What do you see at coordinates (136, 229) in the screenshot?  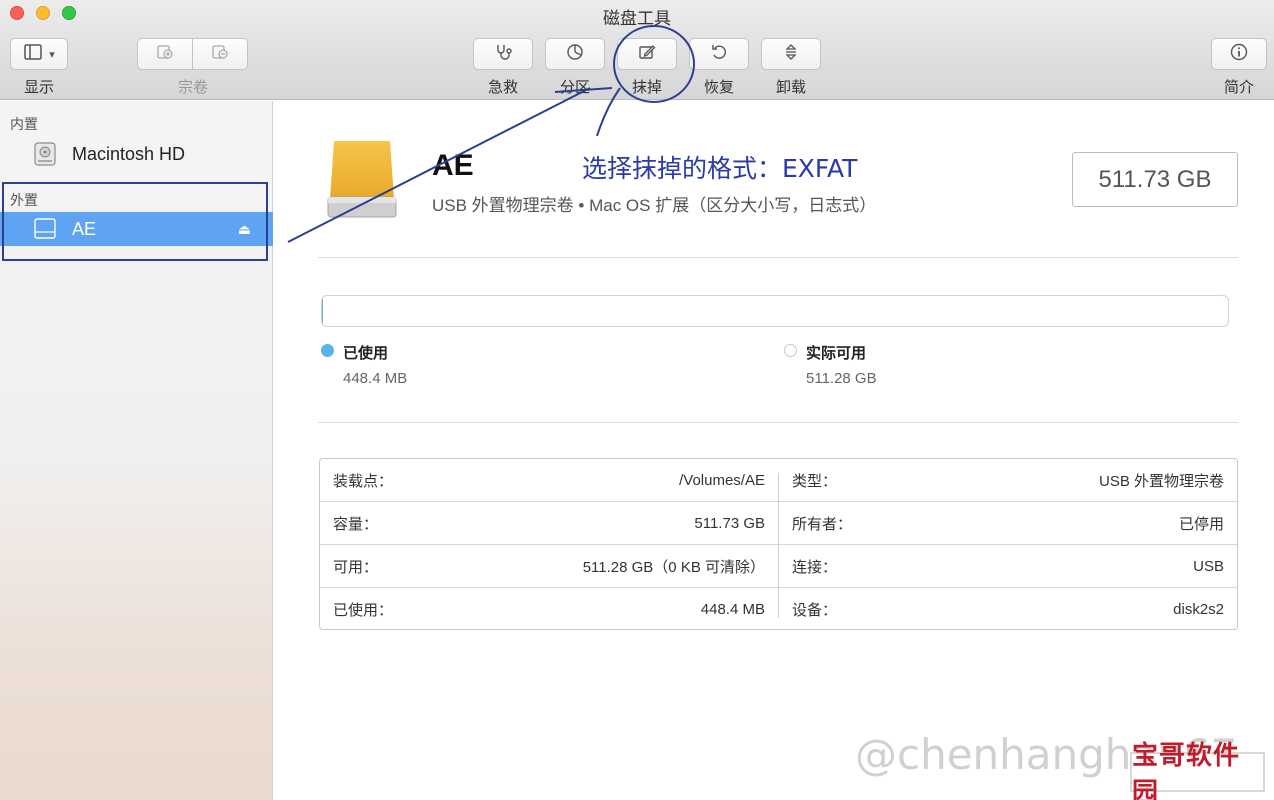 I see `sidebar-item-ae: AE ⏏` at bounding box center [136, 229].